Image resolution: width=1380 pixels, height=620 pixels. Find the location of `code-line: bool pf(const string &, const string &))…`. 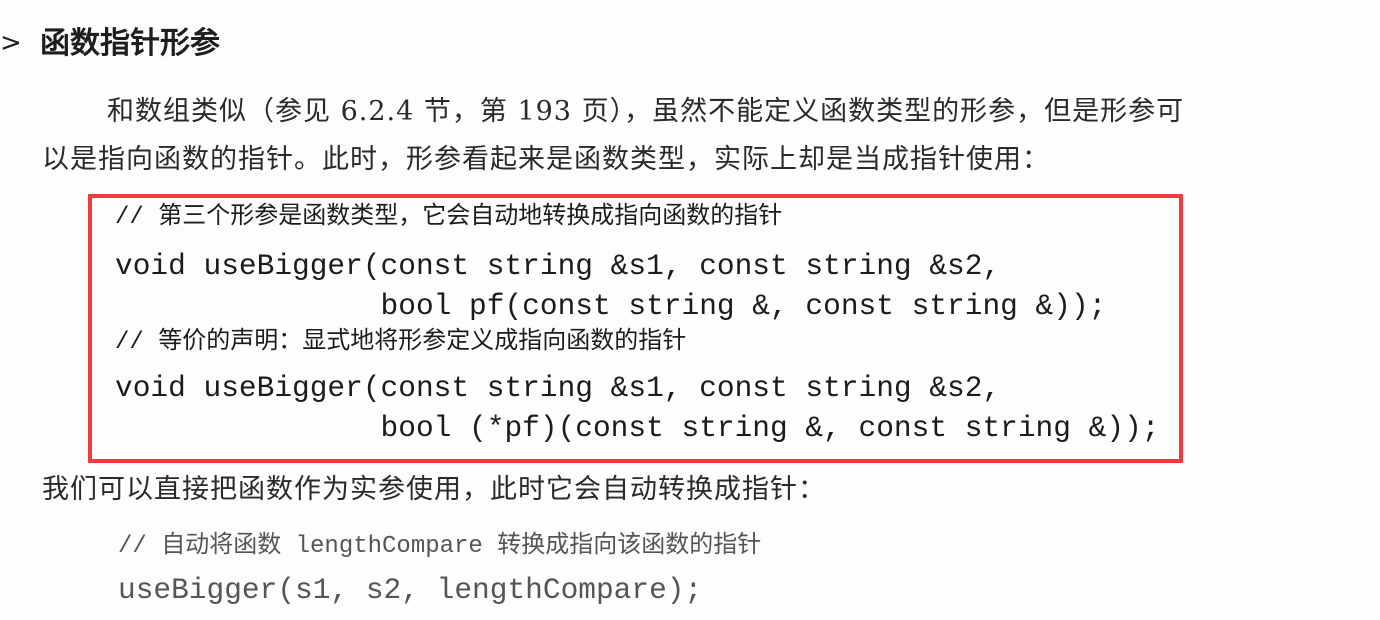

code-line: bool pf(const string &, const string &))… is located at coordinates (611, 306).